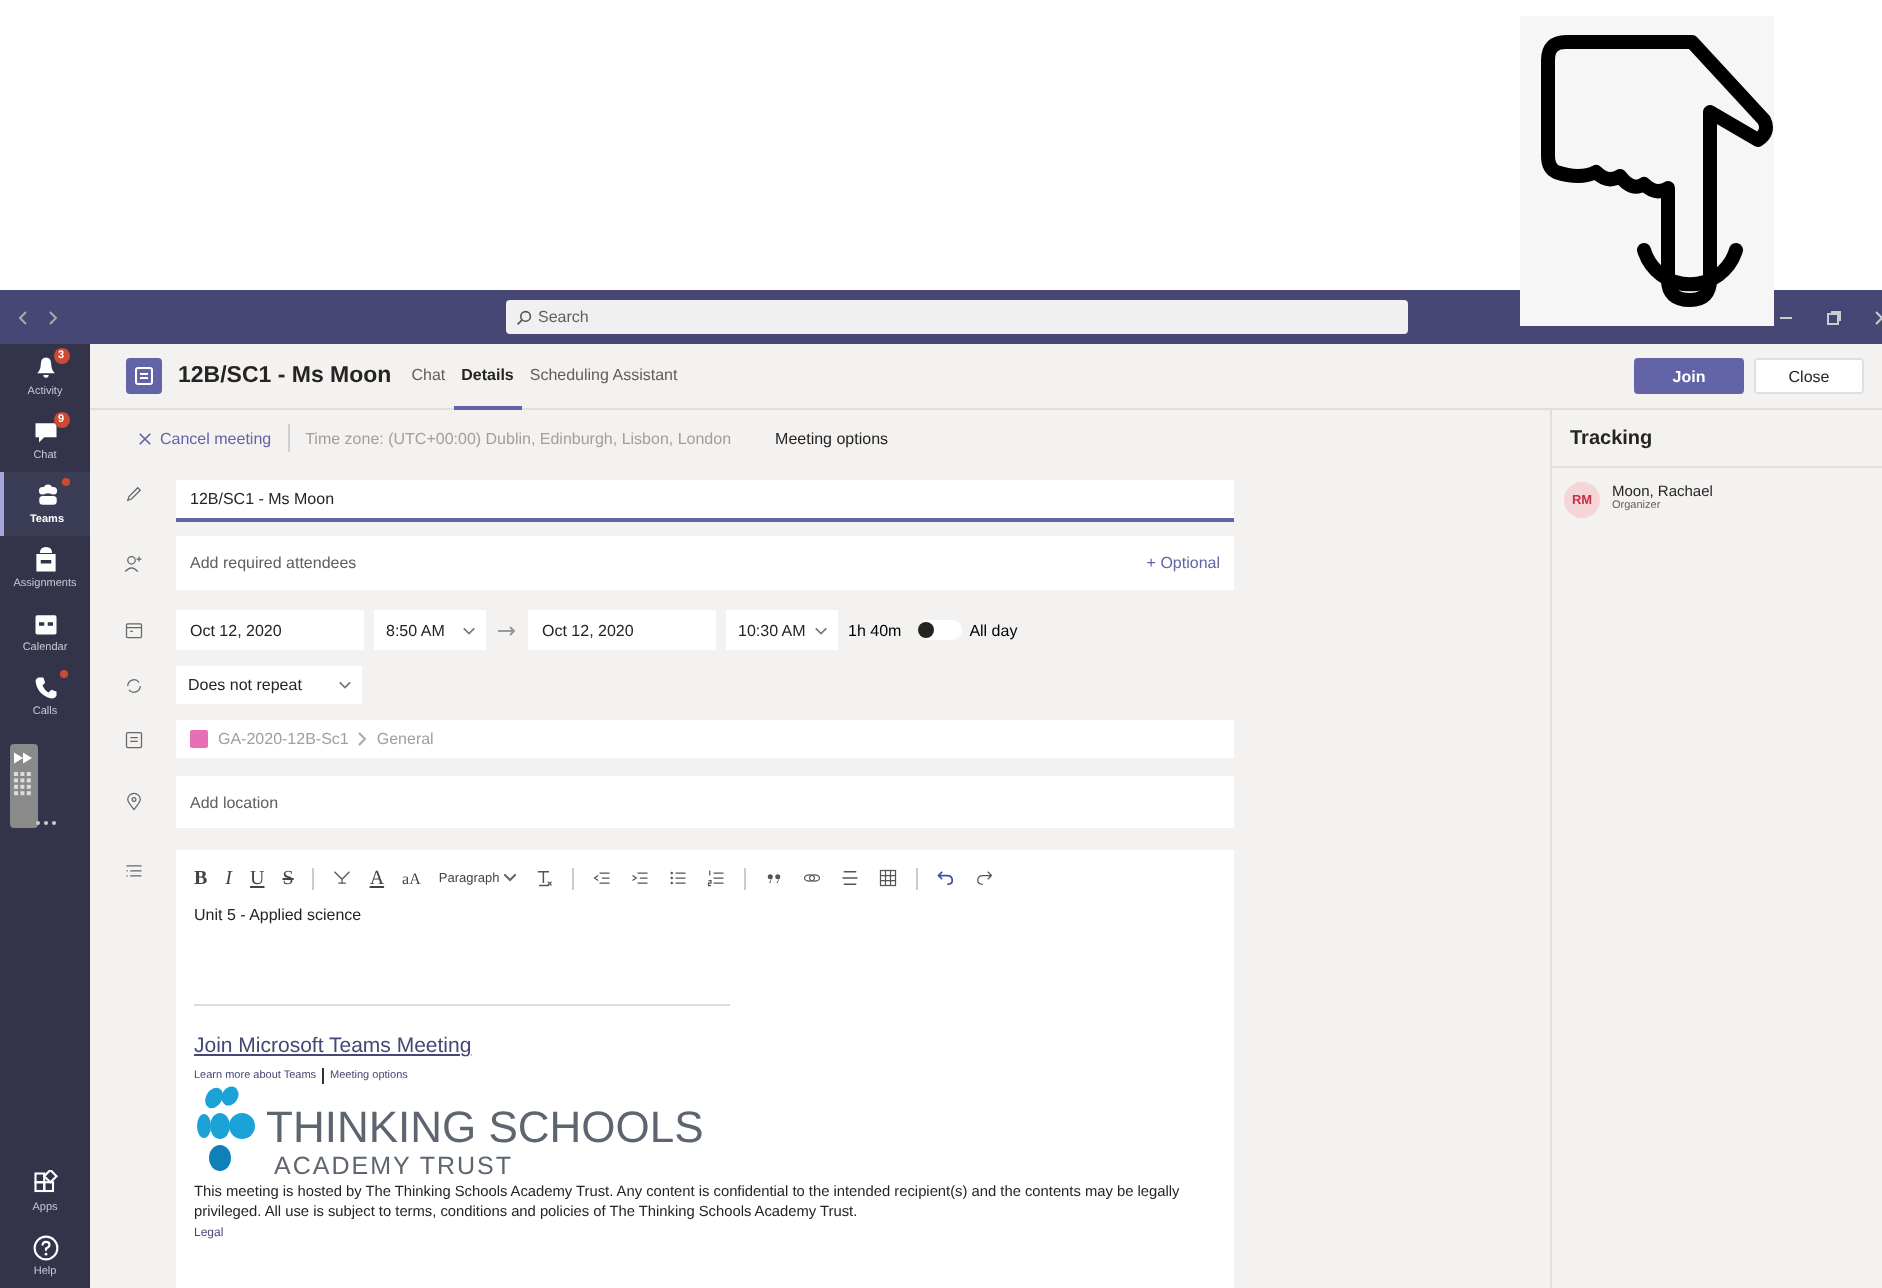  I want to click on keypad-icon, so click(23, 784).